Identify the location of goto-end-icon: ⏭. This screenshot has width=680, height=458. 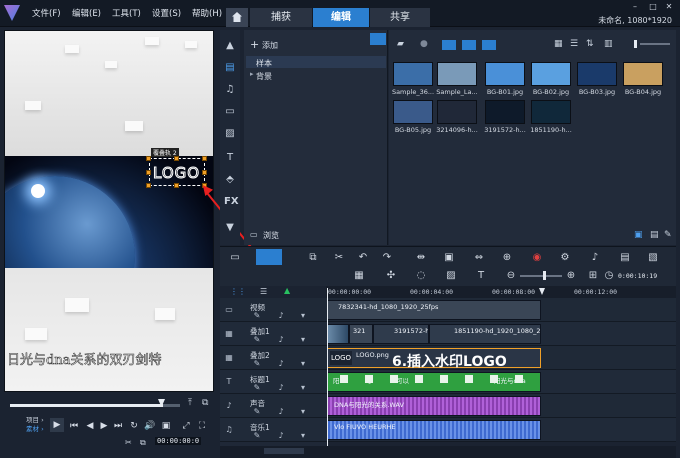
(118, 426).